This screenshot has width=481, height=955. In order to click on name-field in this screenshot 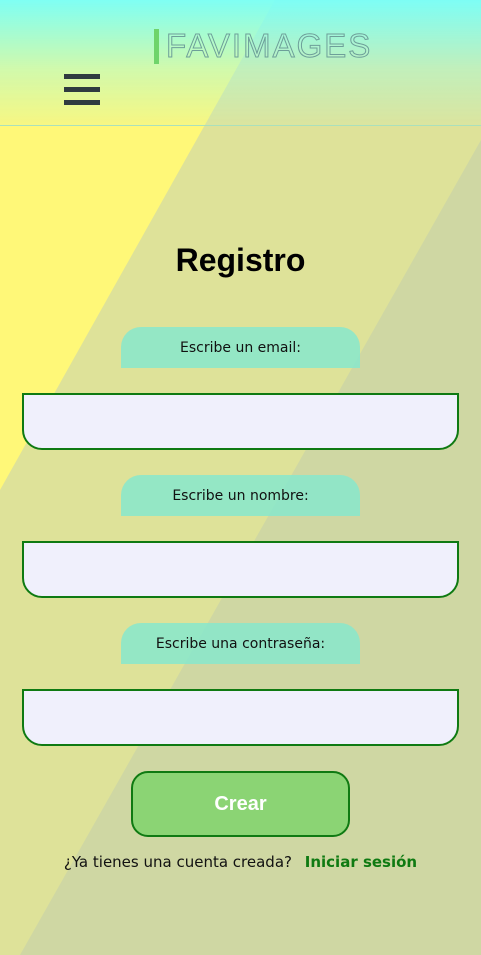, I will do `click(240, 569)`.